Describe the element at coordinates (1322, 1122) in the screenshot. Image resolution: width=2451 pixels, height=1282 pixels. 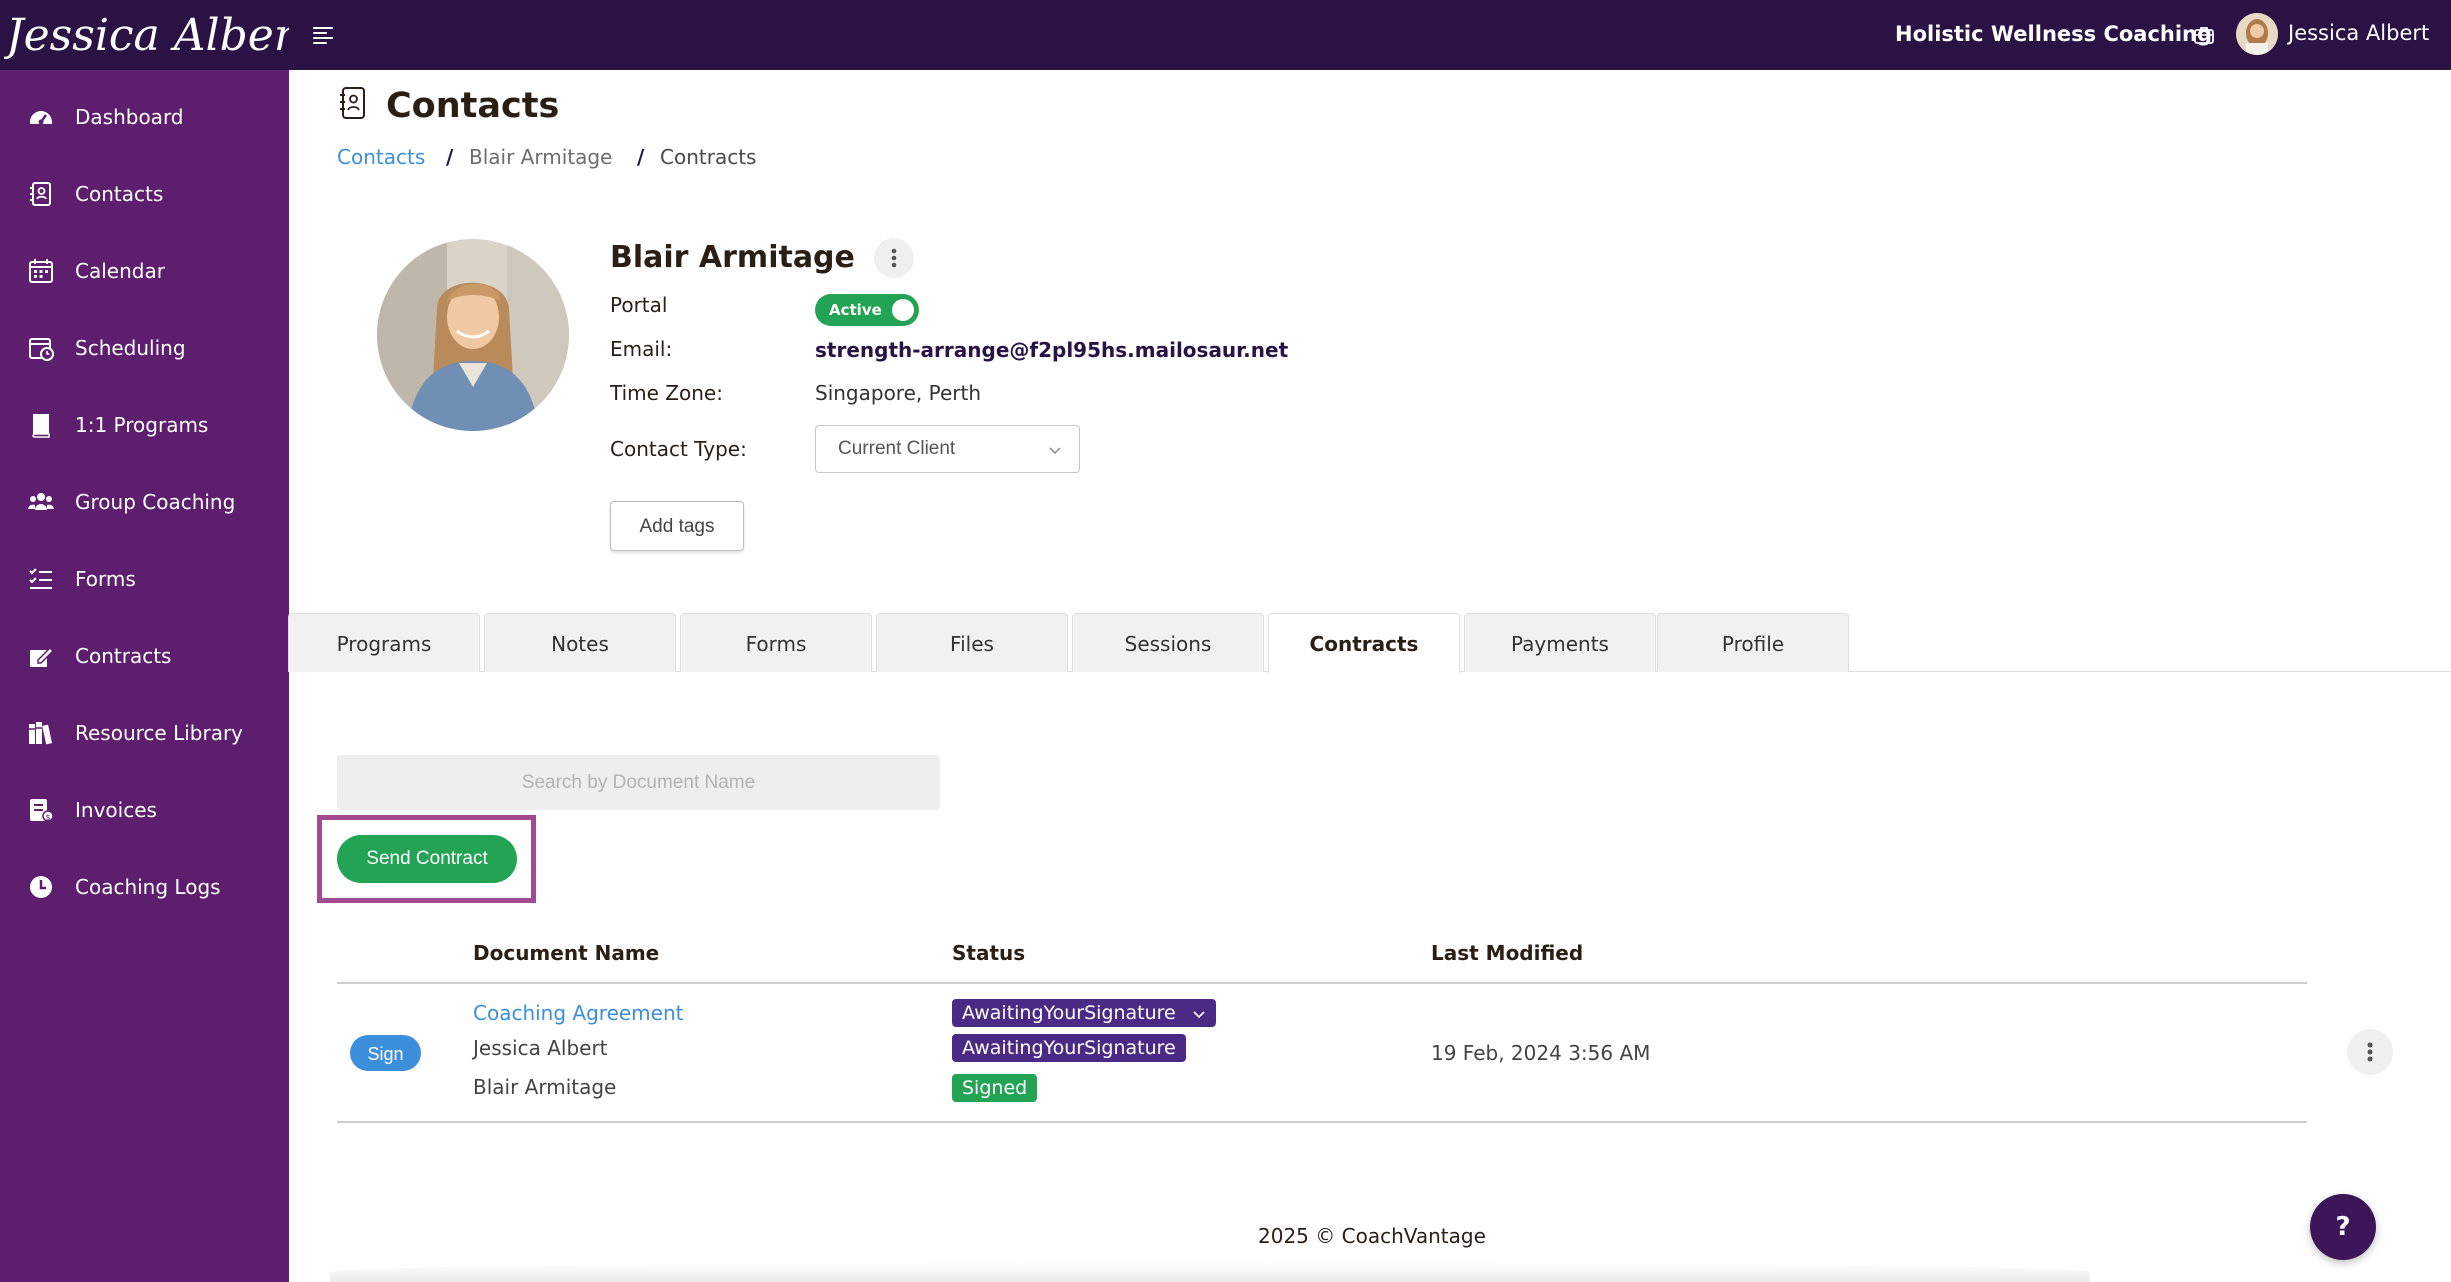
I see `table-row-divider` at that location.